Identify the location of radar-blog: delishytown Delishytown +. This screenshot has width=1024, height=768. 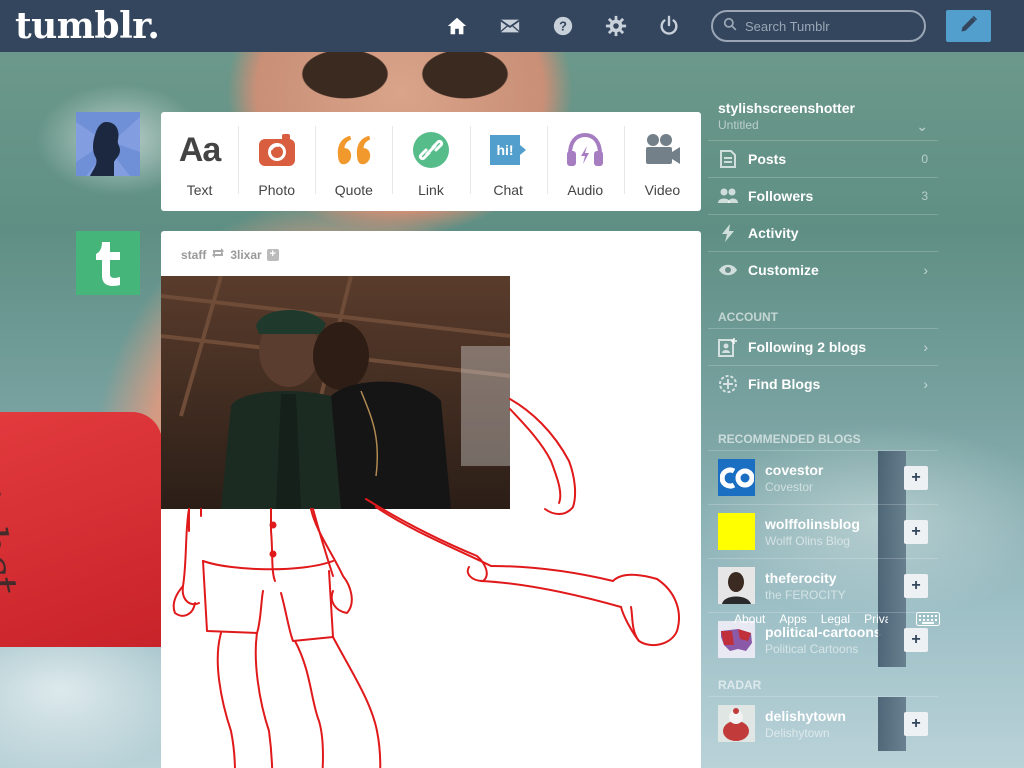
(823, 723).